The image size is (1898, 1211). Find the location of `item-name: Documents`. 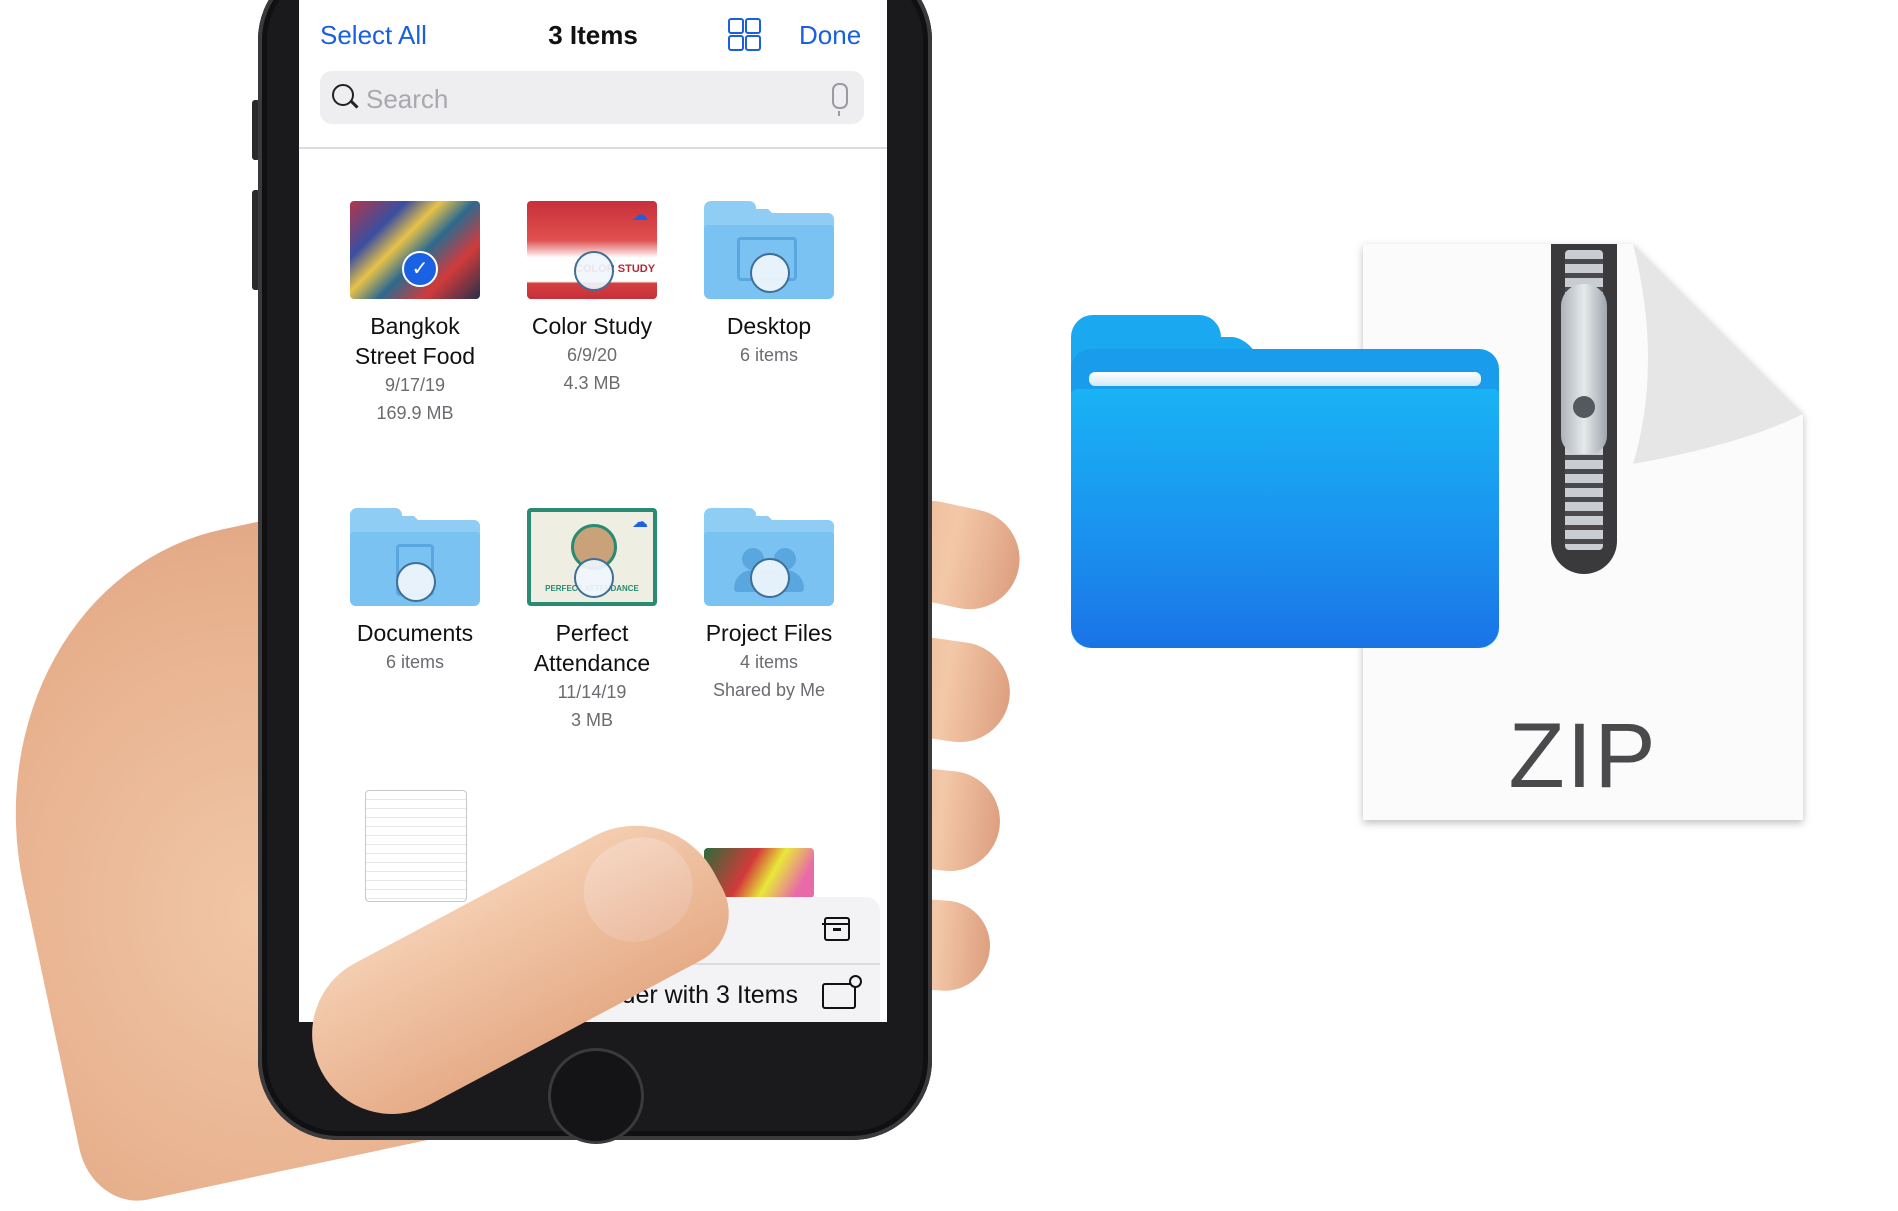

item-name: Documents is located at coordinates (415, 633).